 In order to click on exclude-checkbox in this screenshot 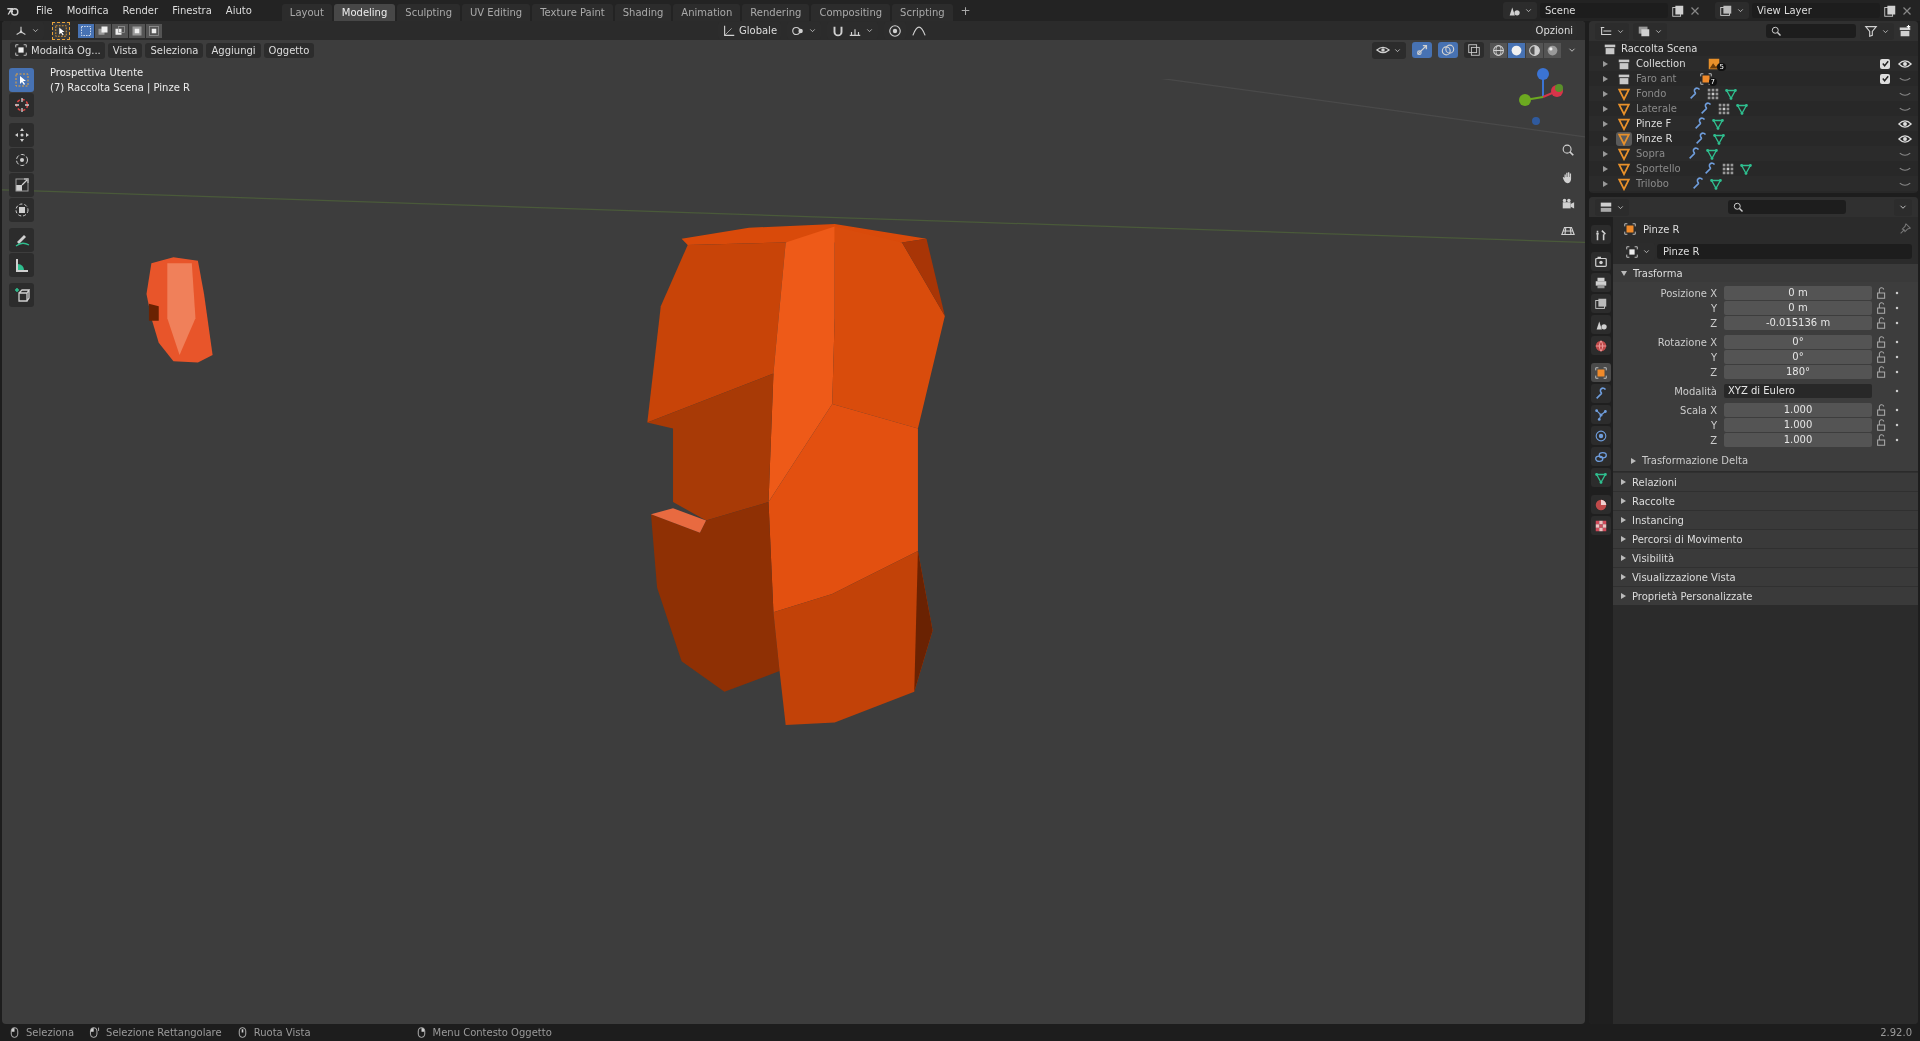, I will do `click(1885, 78)`.